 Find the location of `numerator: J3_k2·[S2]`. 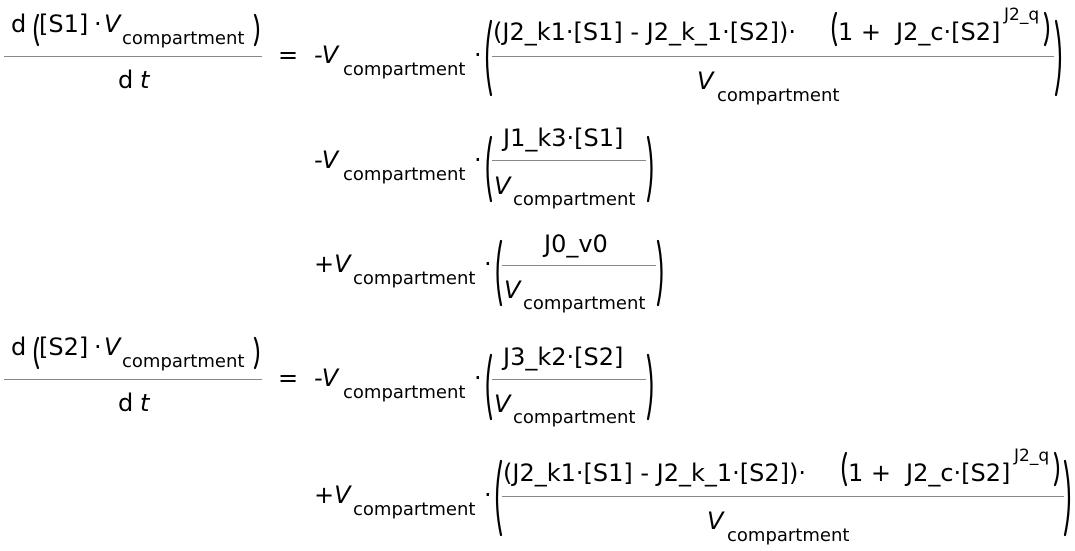

numerator: J3_k2·[S2] is located at coordinates (563, 357).